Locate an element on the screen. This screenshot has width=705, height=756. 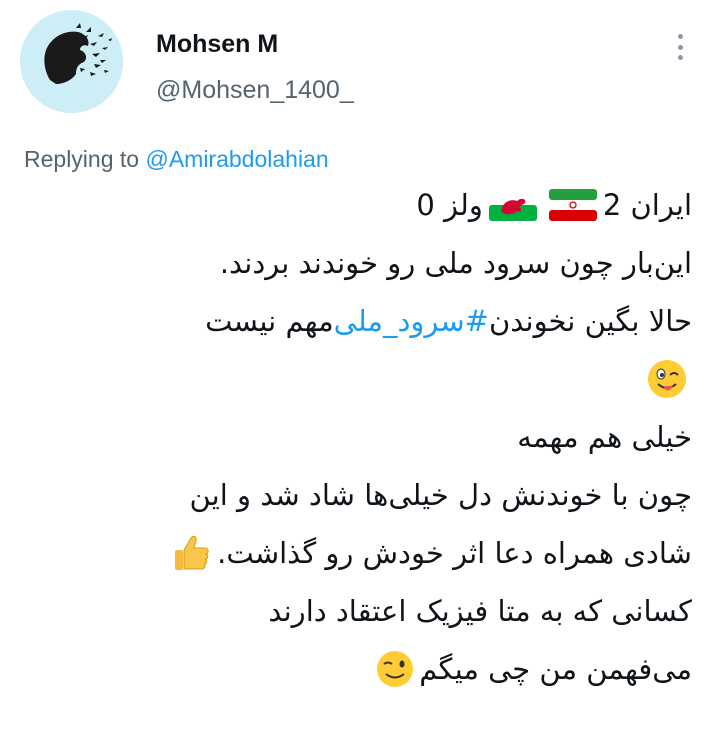
tweet-line-1: ایران 2 ولز 0 is located at coordinates (356, 205).